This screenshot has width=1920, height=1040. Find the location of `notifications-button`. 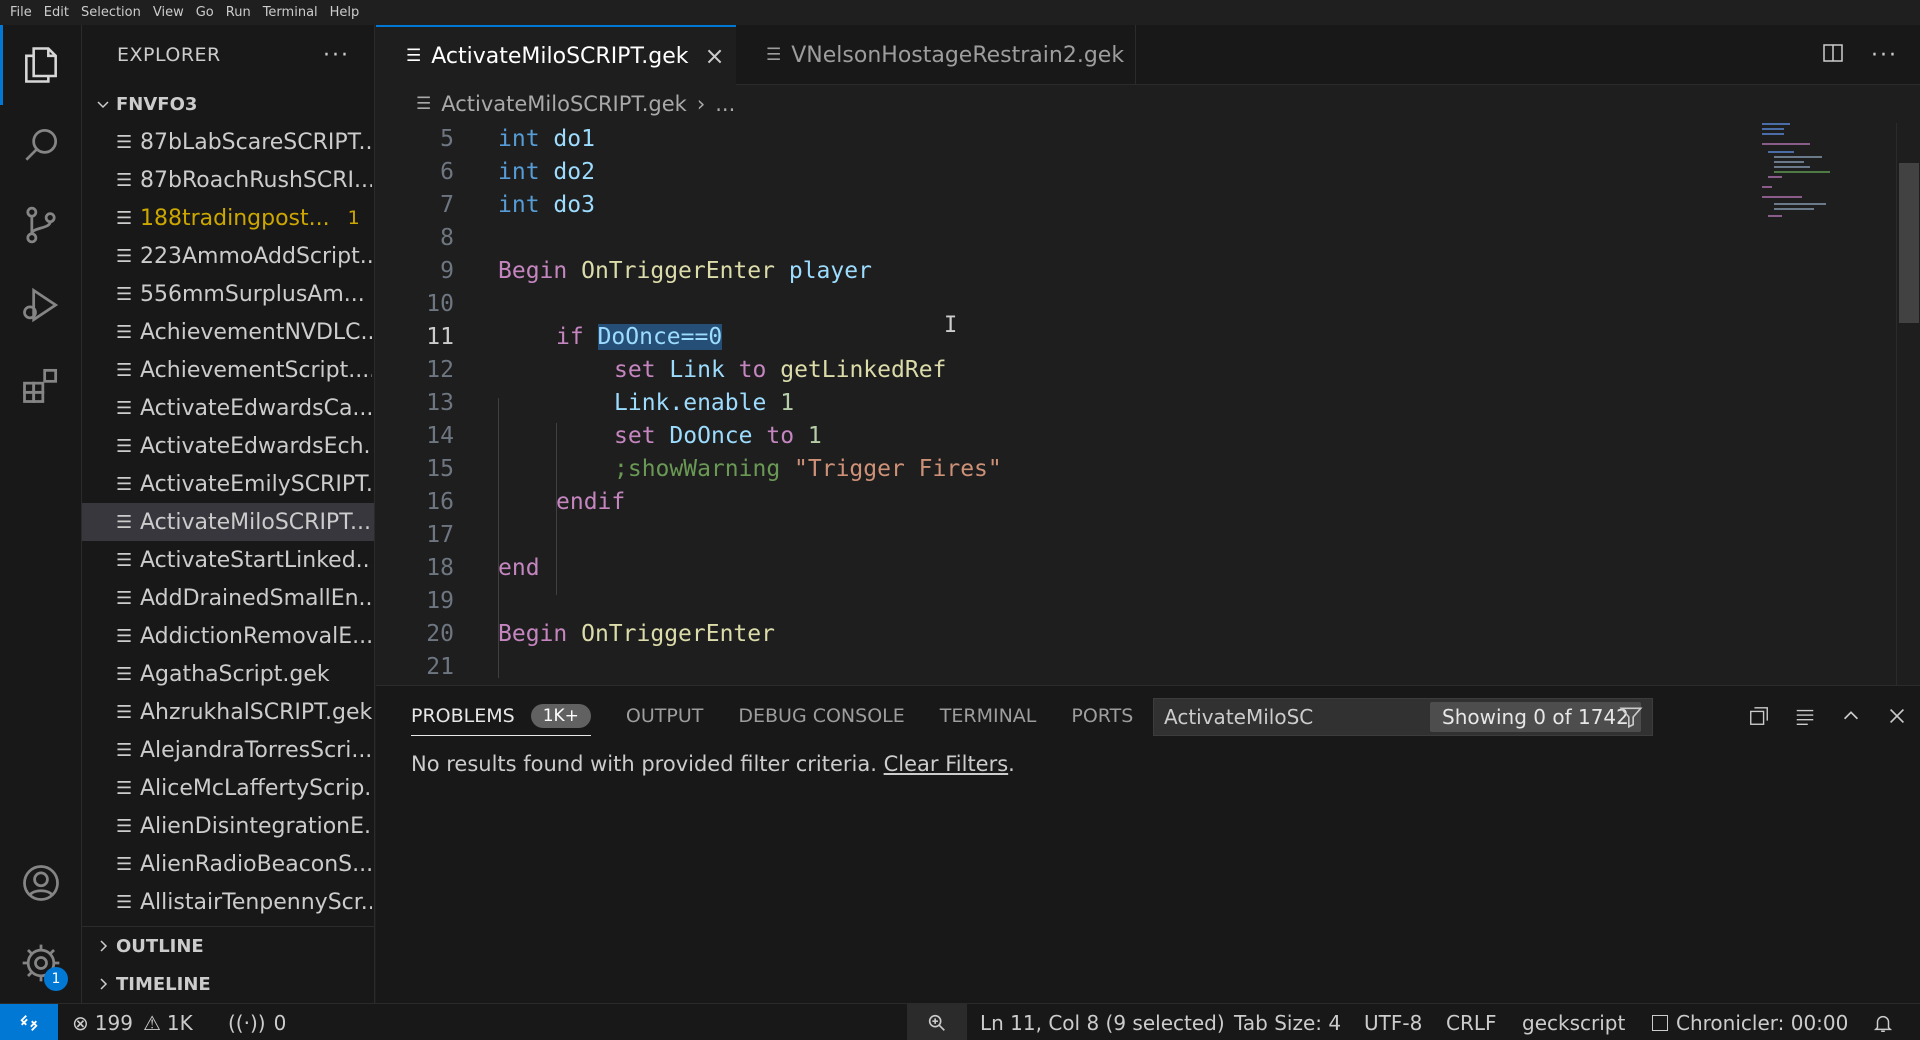

notifications-button is located at coordinates (1883, 1022).